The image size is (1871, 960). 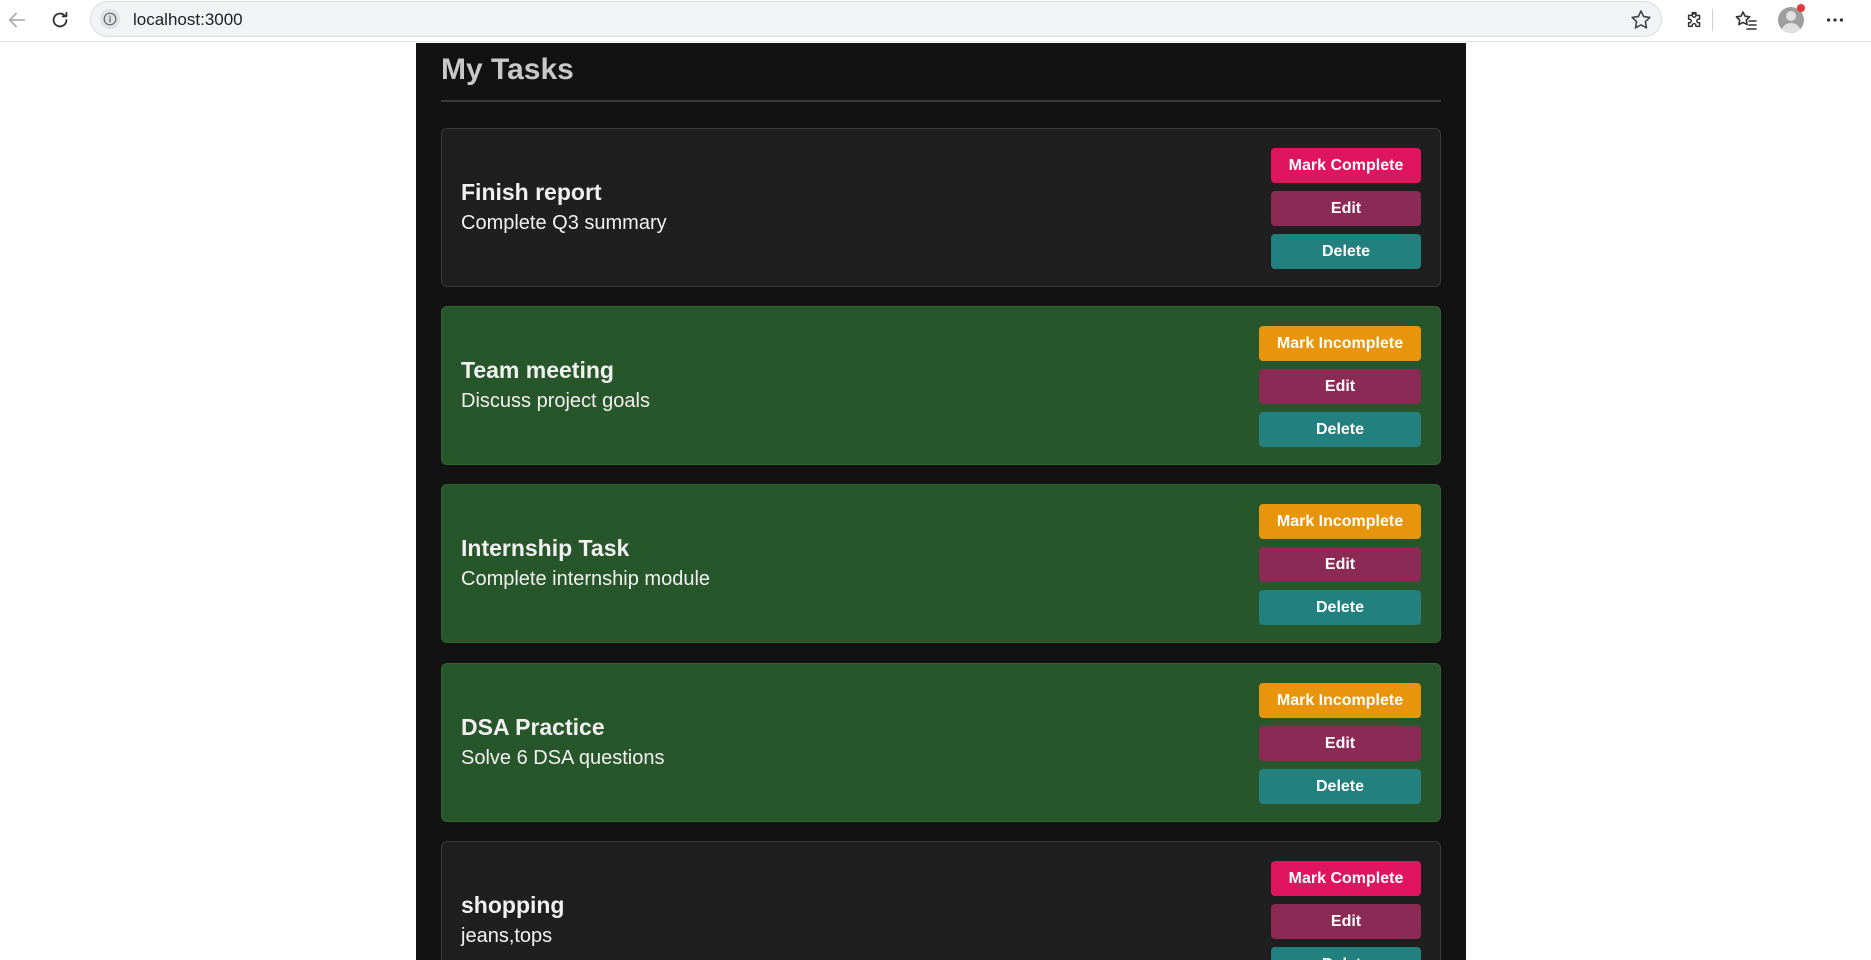 I want to click on url-text: localhost:3000, so click(x=188, y=20).